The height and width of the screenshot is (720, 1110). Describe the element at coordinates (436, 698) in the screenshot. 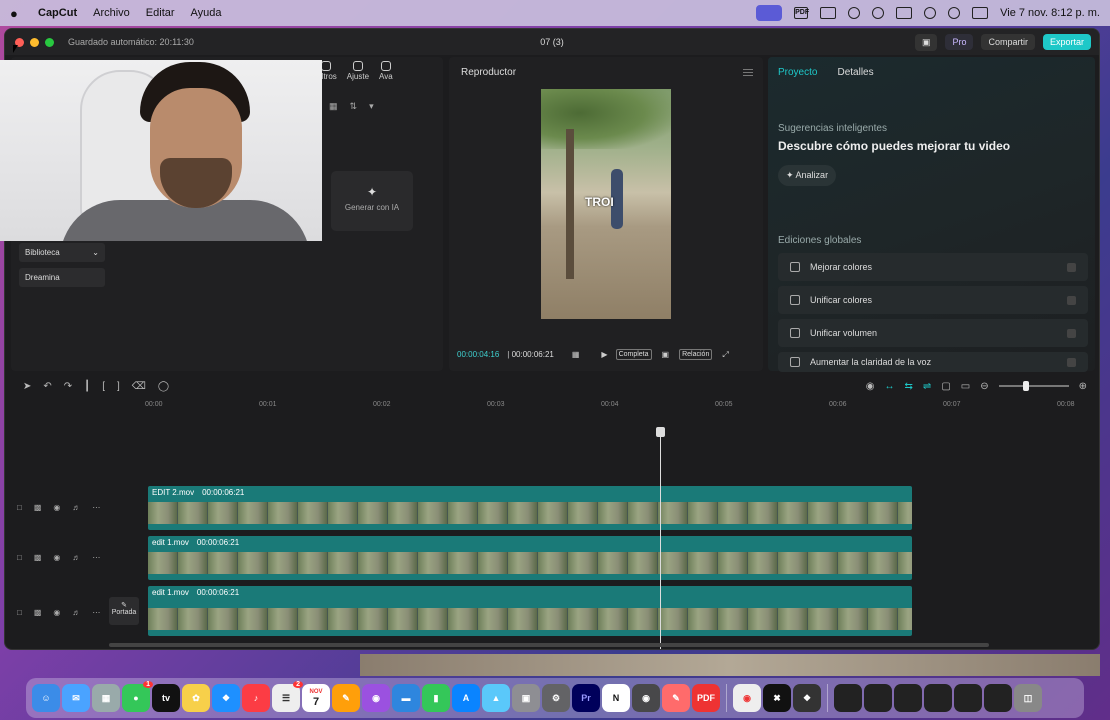

I see `numbers-icon: ▮` at that location.